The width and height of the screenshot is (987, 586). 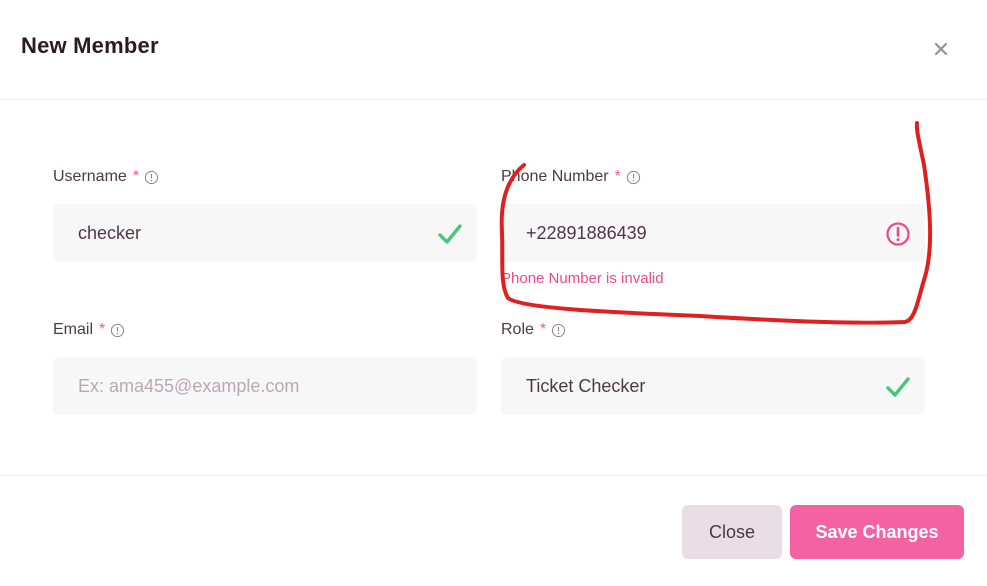 What do you see at coordinates (732, 532) in the screenshot?
I see `close-button: Close` at bounding box center [732, 532].